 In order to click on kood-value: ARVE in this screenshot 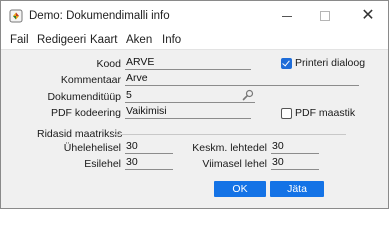, I will do `click(140, 62)`.